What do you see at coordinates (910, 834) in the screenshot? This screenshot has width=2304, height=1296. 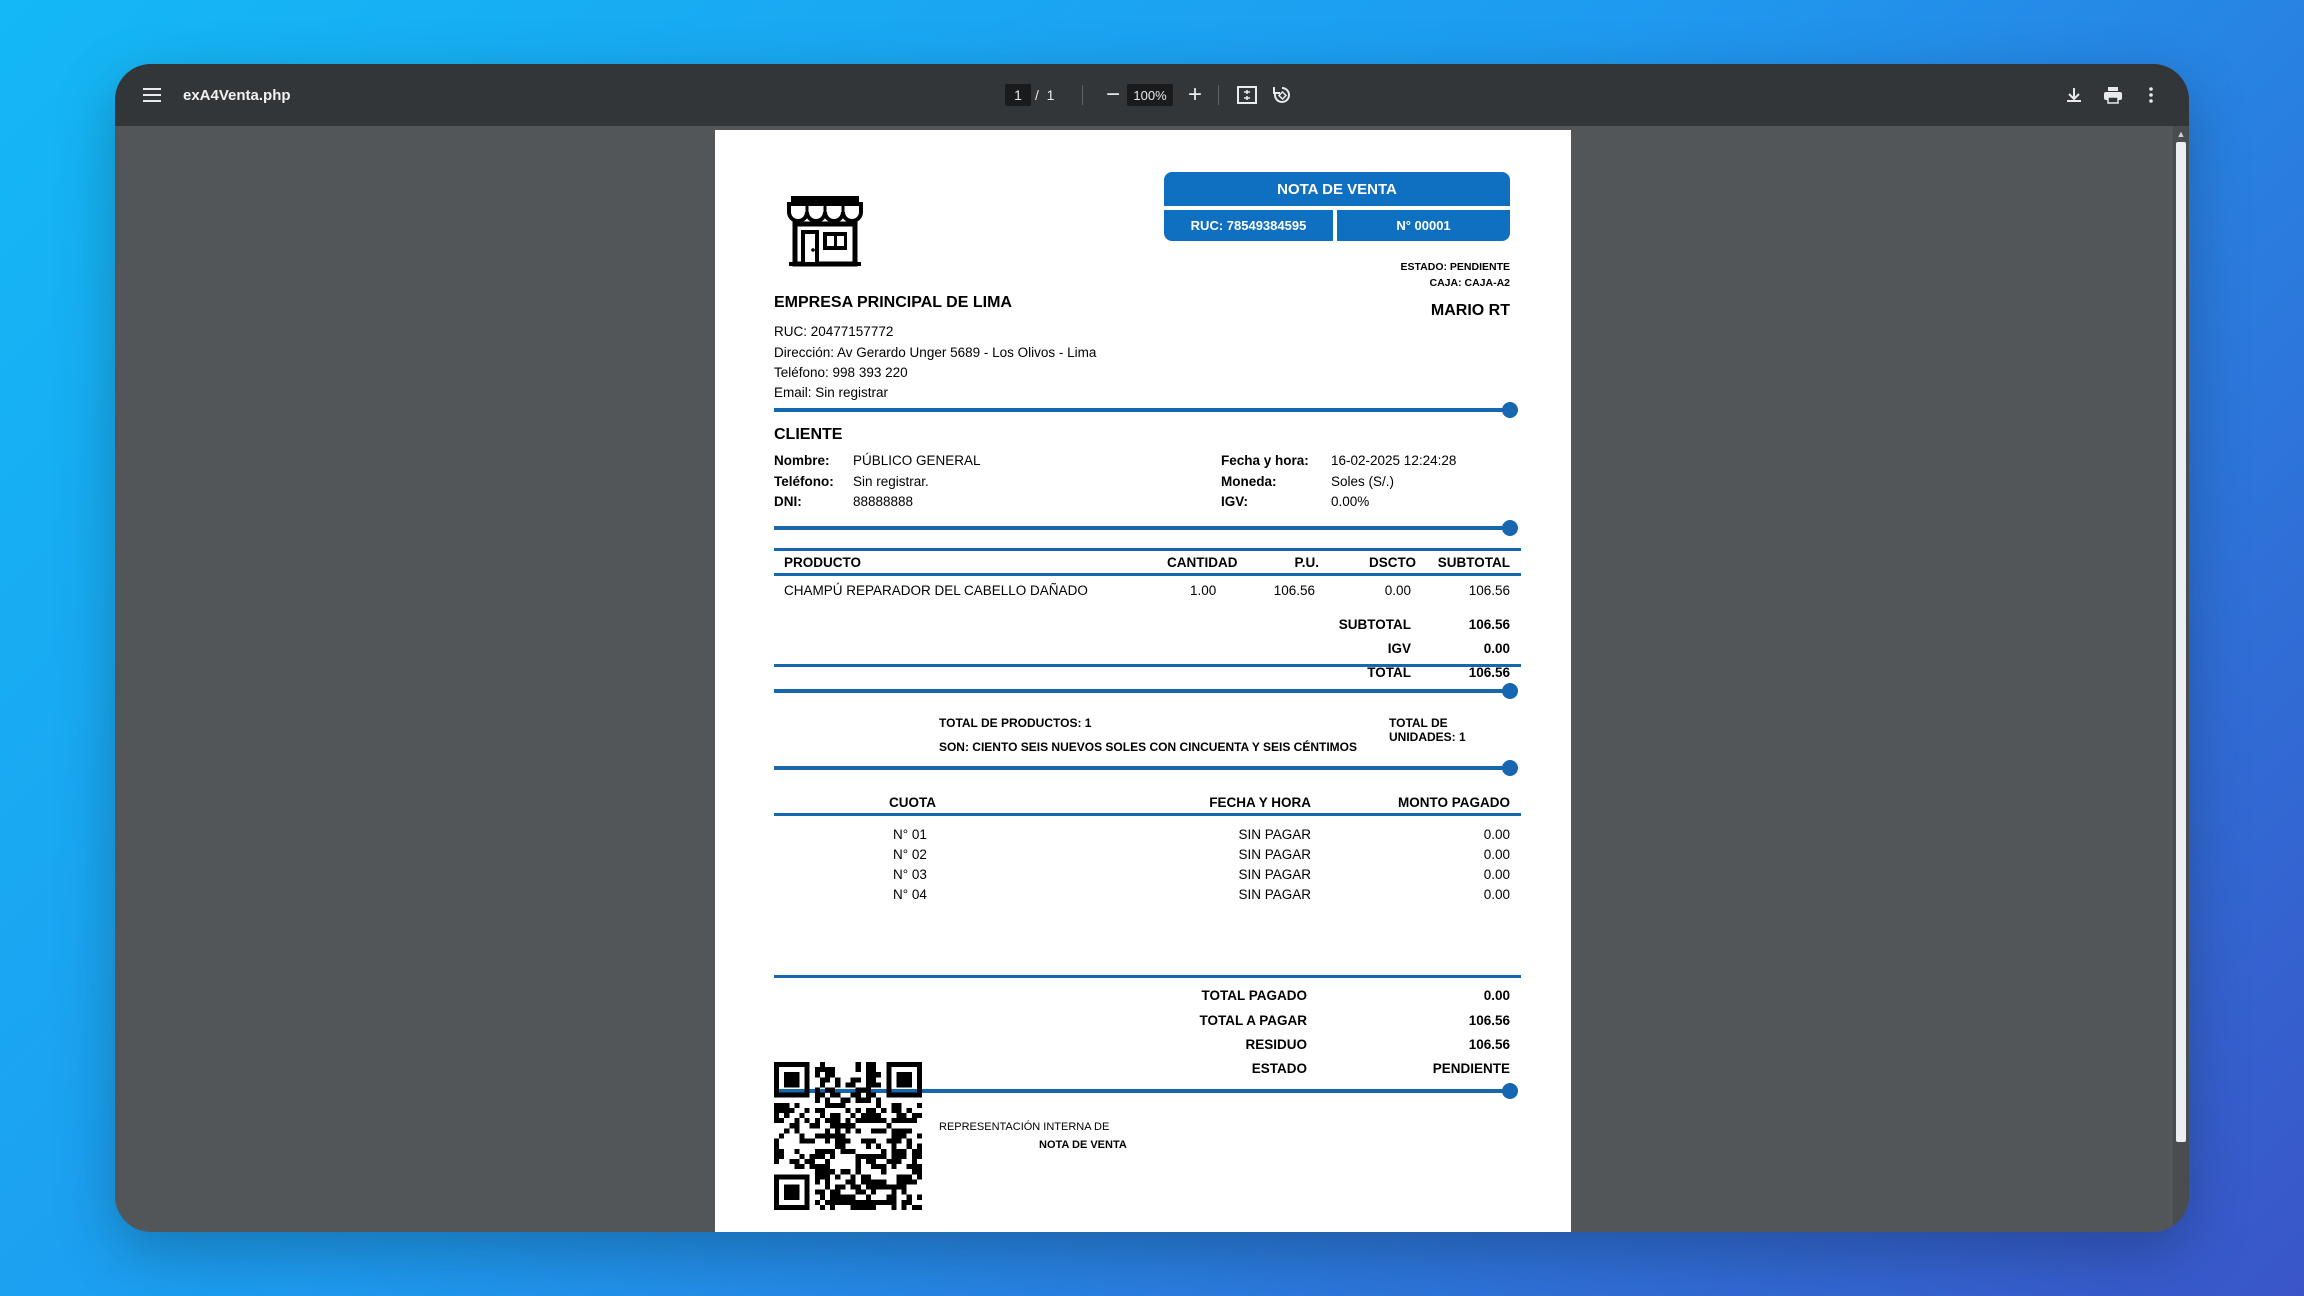 I see `installment-quota-cell: N° 01` at bounding box center [910, 834].